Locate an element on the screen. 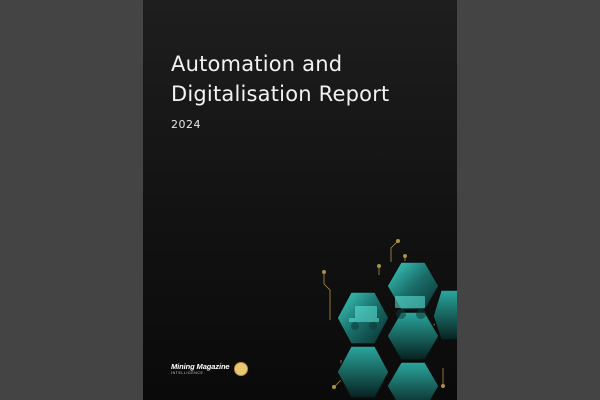 This screenshot has width=600, height=400. hexagon-mining-artwork is located at coordinates (389, 319).